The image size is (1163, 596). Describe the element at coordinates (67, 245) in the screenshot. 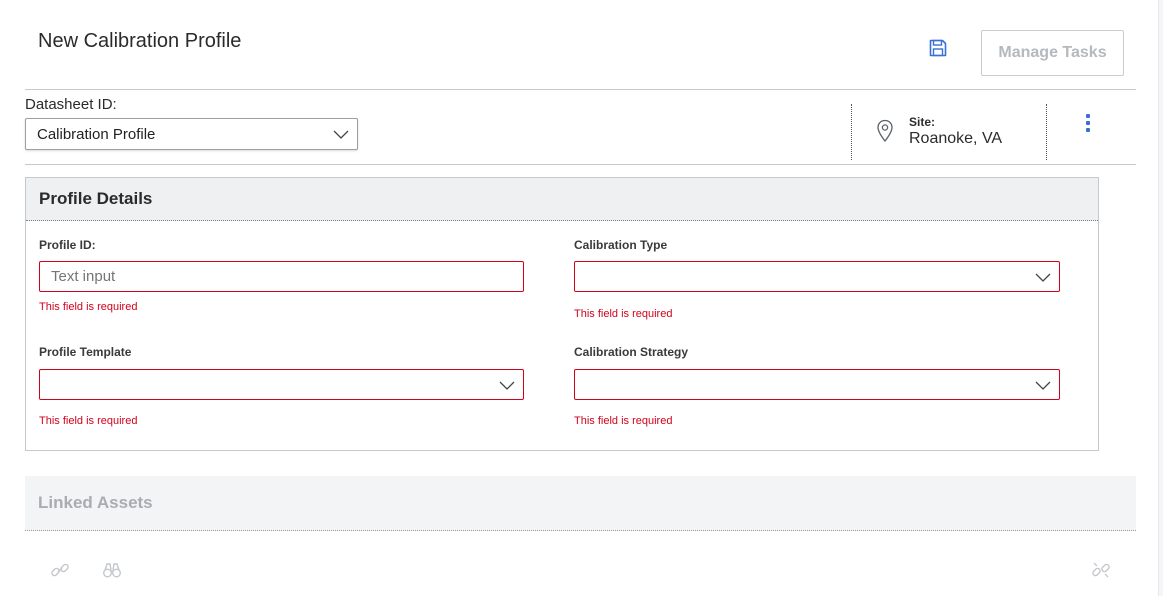

I see `profile-id-label: Profile ID:` at that location.